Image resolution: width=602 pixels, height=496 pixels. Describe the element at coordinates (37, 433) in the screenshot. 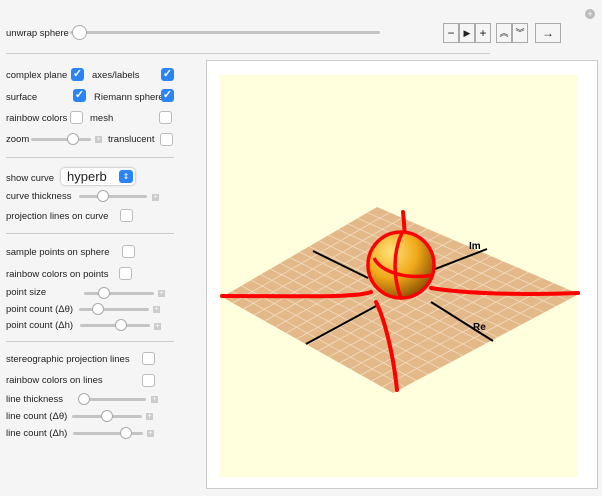

I see `line-count-h-label: line count (Δh)` at that location.